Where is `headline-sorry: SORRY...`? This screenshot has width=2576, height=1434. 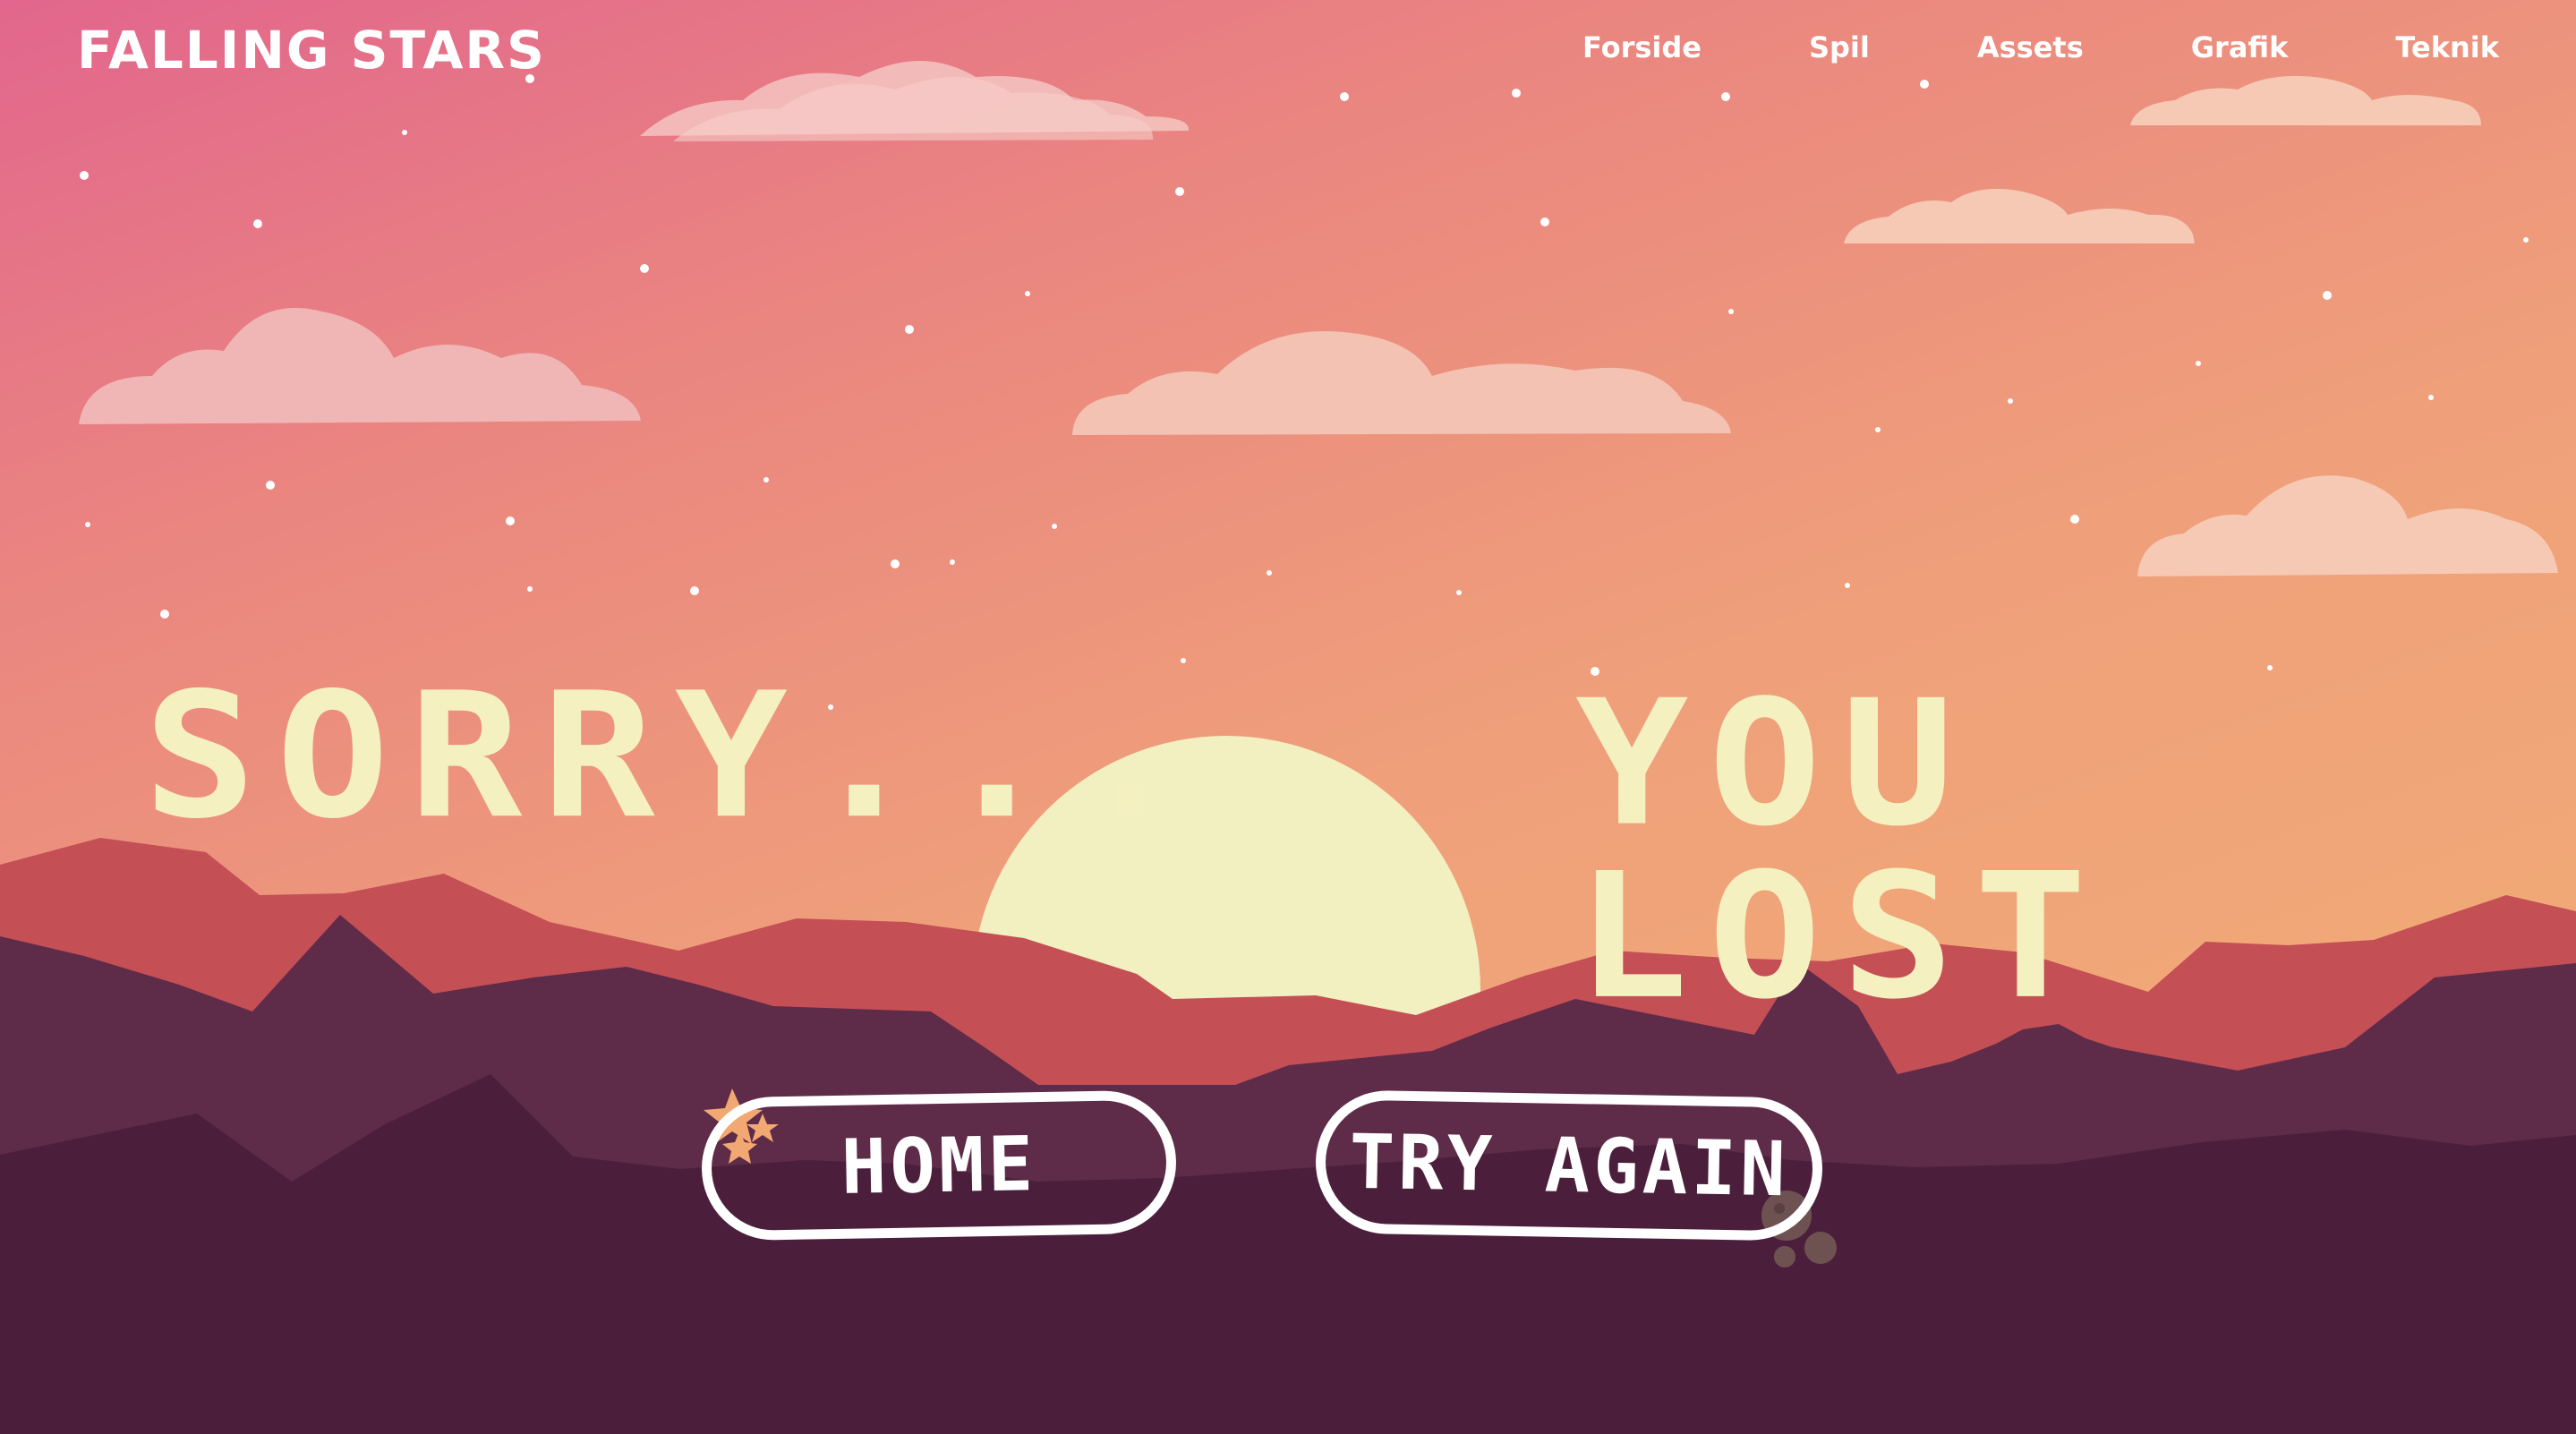
headline-sorry: SORRY... is located at coordinates (675, 756).